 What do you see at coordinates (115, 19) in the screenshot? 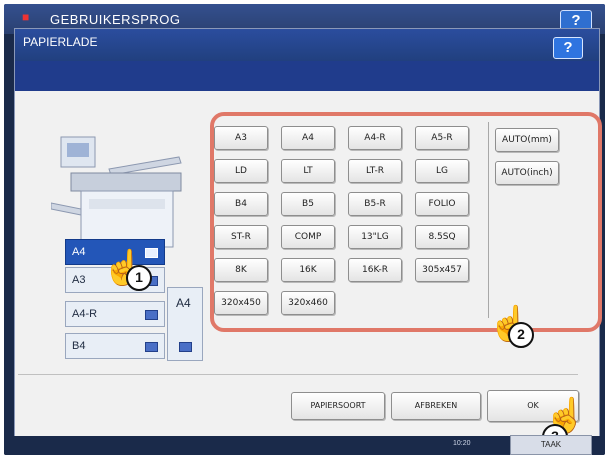
I see `outer-title: GEBRUIKERSPROG` at bounding box center [115, 19].